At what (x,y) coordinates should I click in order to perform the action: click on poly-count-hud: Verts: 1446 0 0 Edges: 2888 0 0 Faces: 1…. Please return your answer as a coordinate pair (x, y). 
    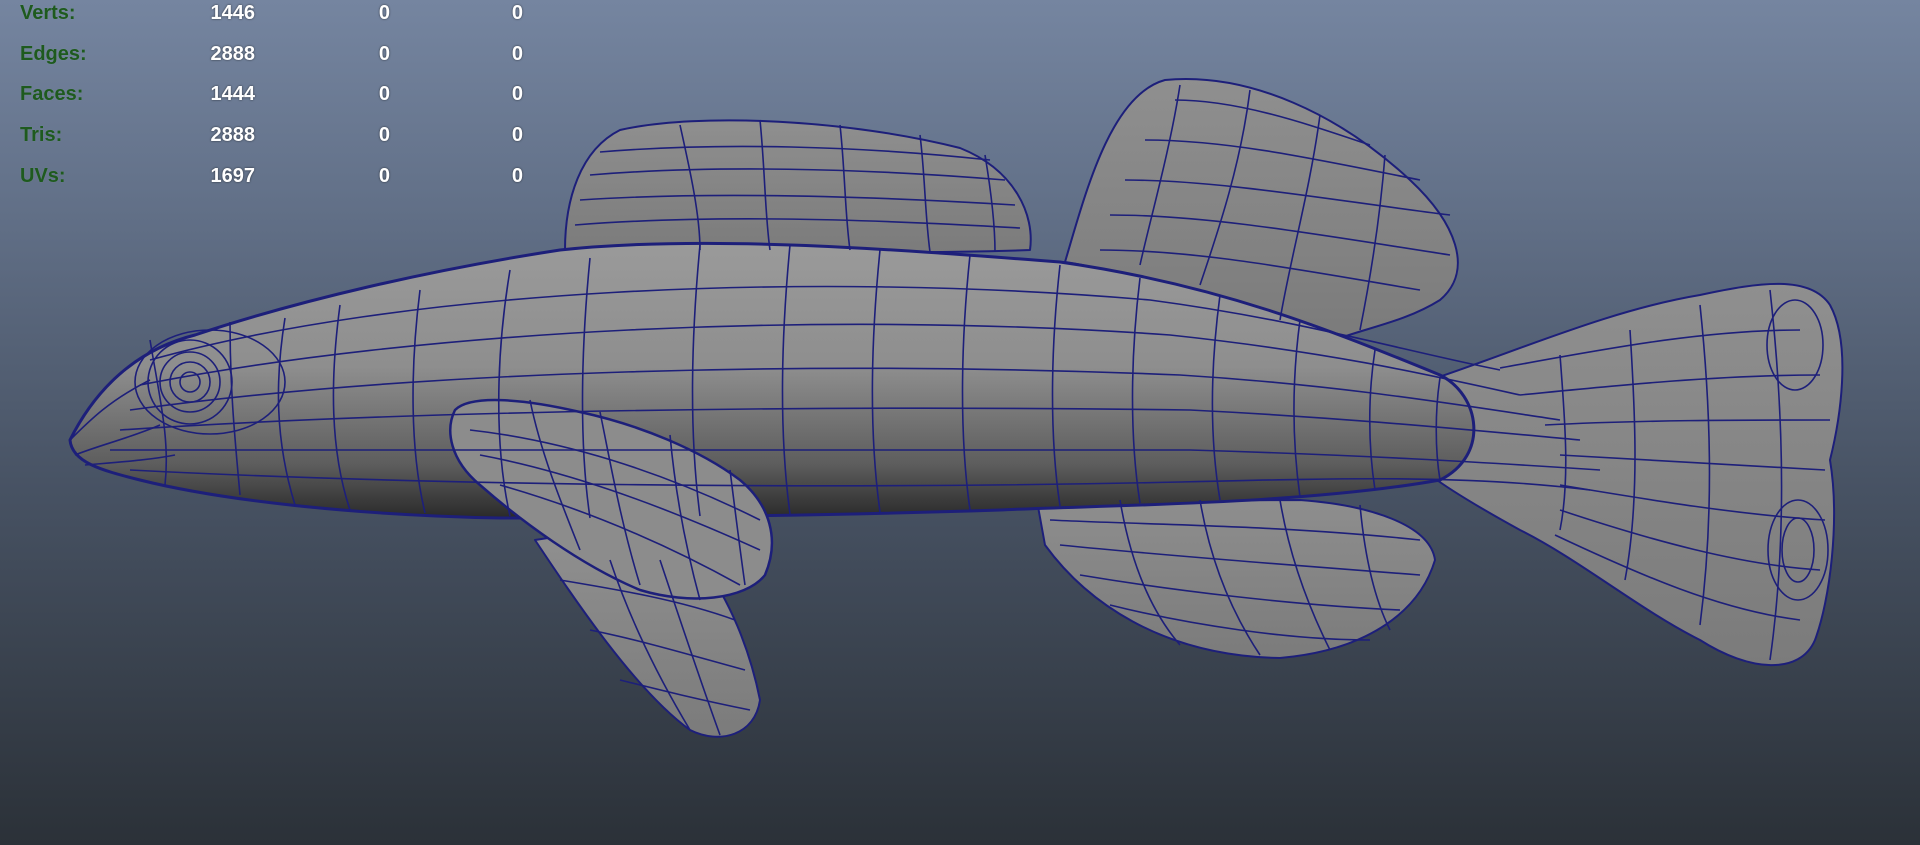
    Looking at the image, I should click on (280, 100).